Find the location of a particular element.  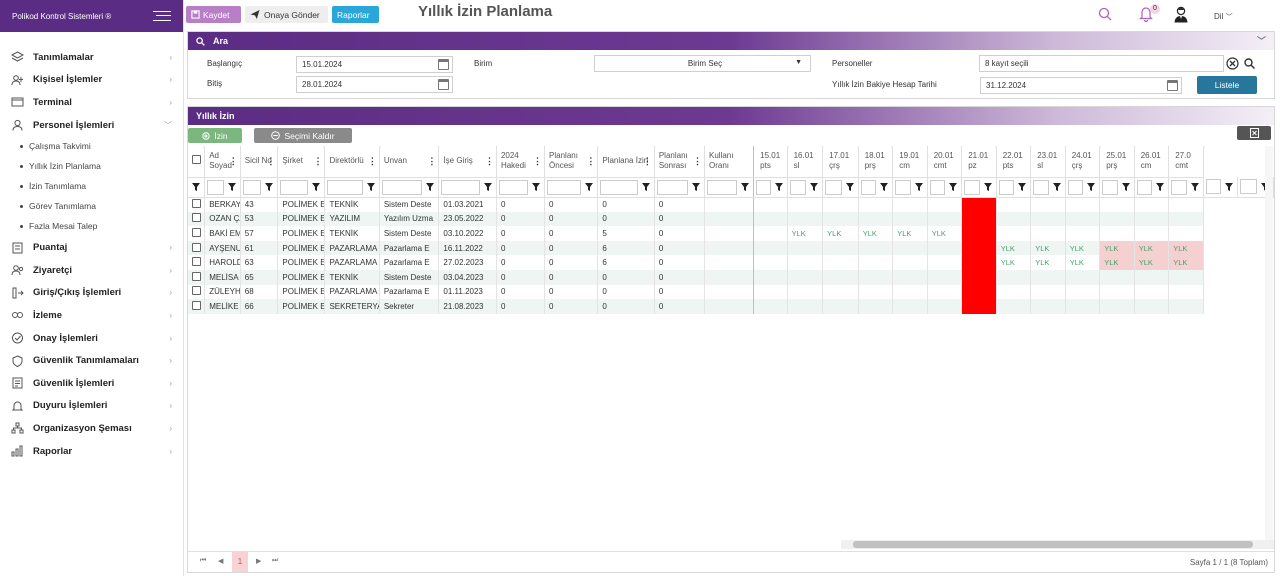

sidebar-item-ziyaretçi: Ziyaretçi › is located at coordinates (91, 270).